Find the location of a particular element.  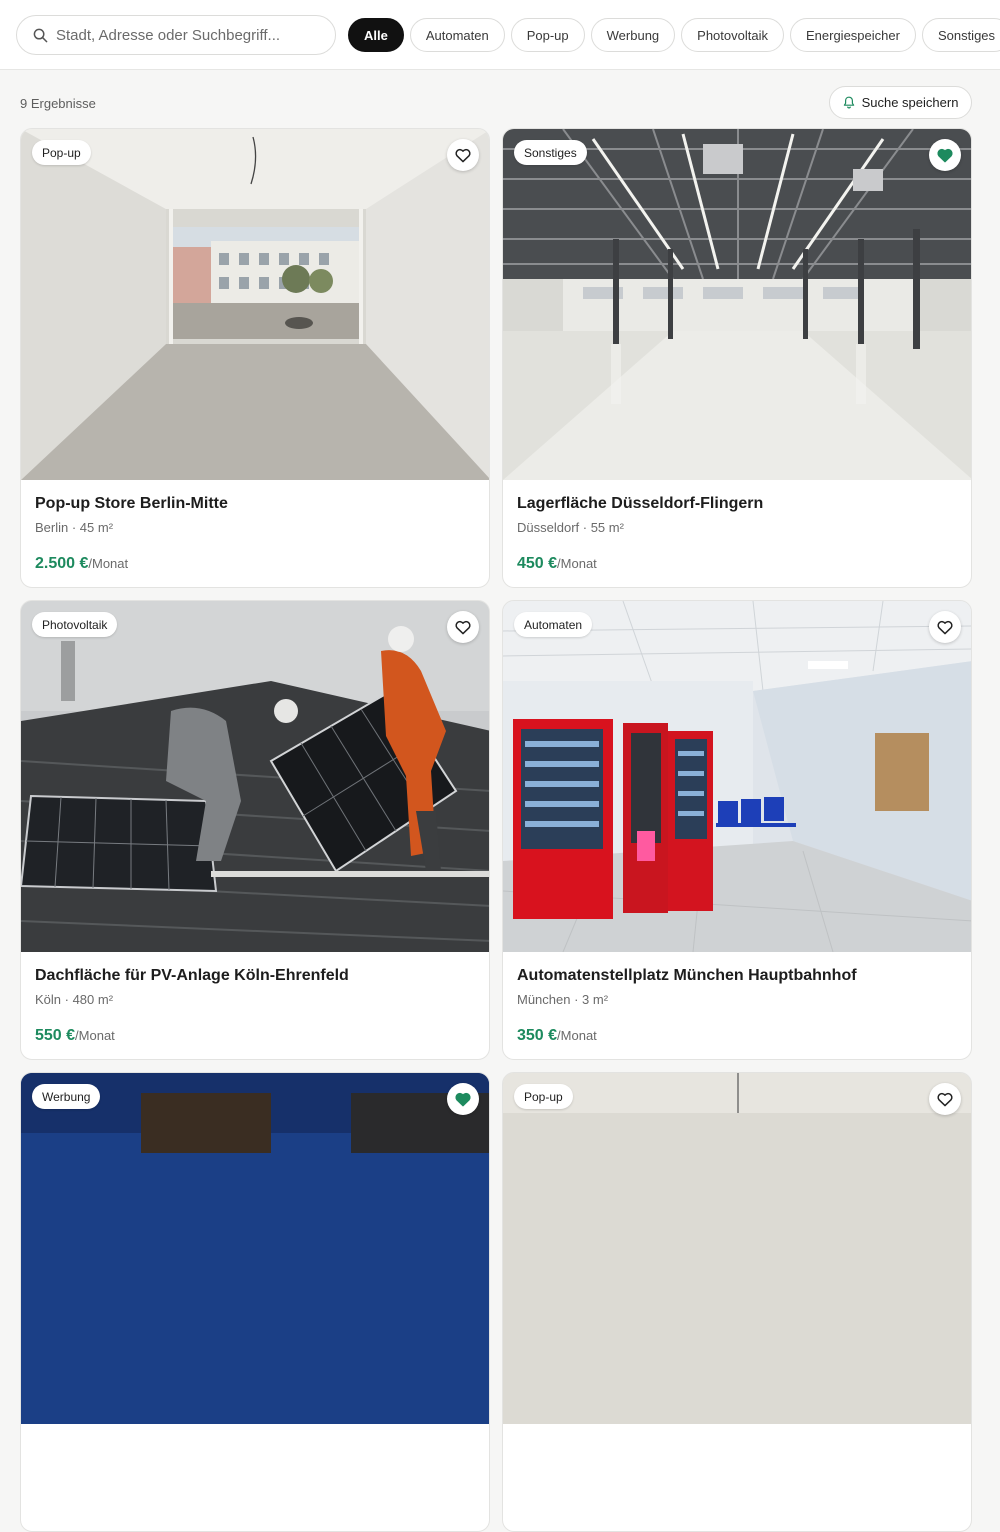

listing-title: Automatenstellplatz München Hauptbahnhof is located at coordinates (687, 975).